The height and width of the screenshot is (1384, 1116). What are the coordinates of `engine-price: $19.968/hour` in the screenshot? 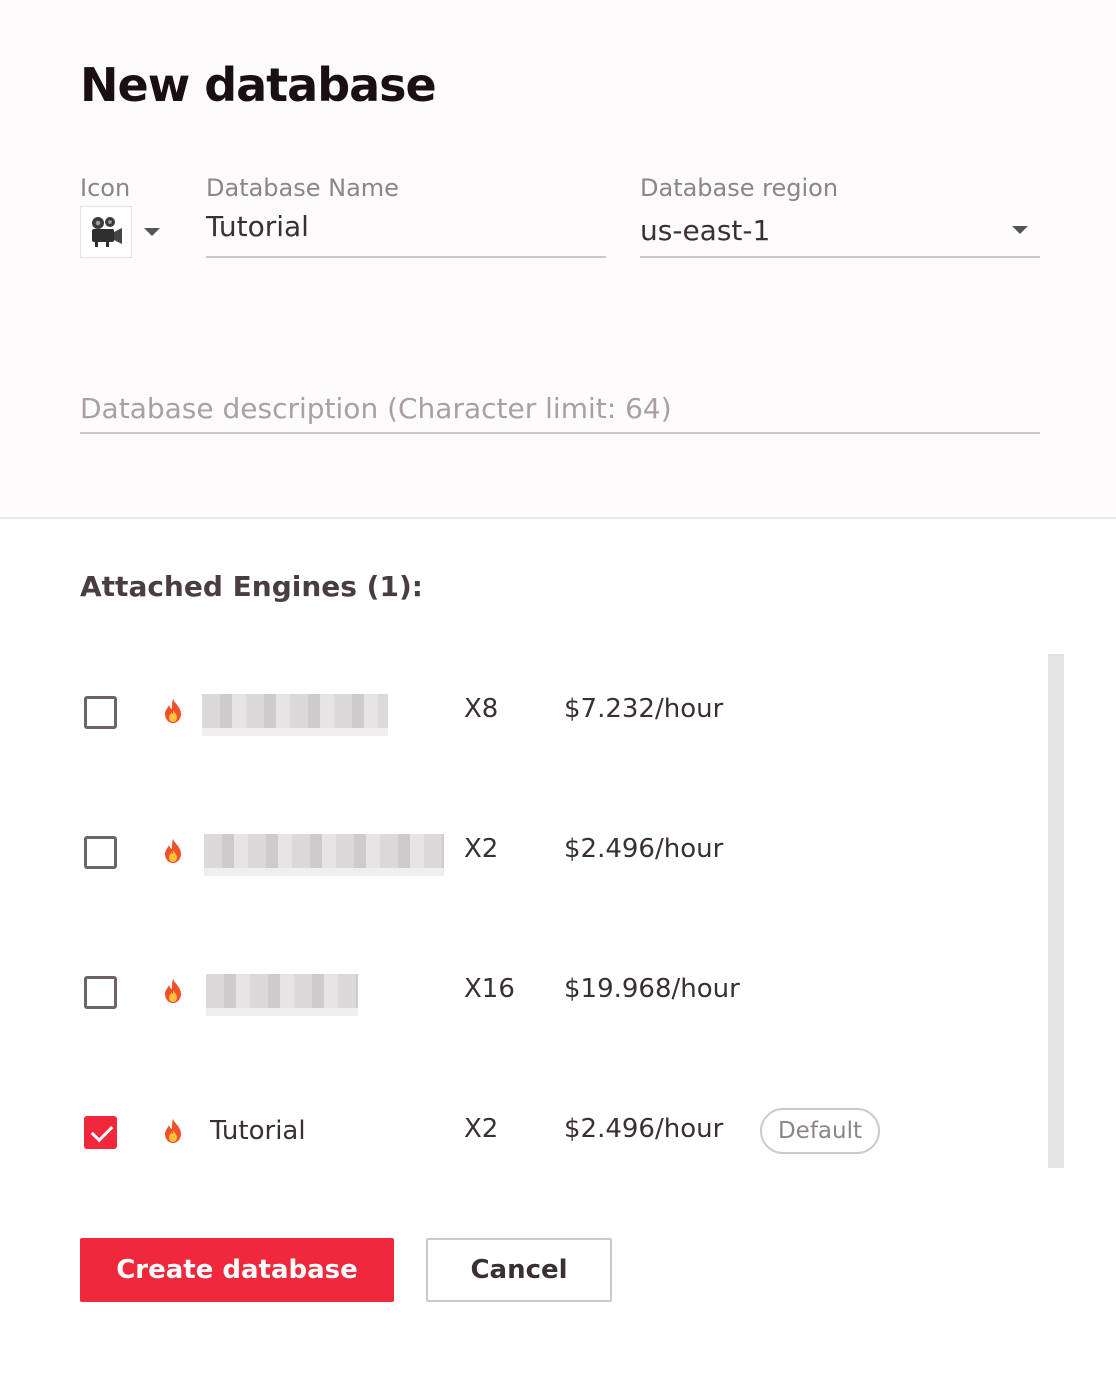 It's located at (652, 989).